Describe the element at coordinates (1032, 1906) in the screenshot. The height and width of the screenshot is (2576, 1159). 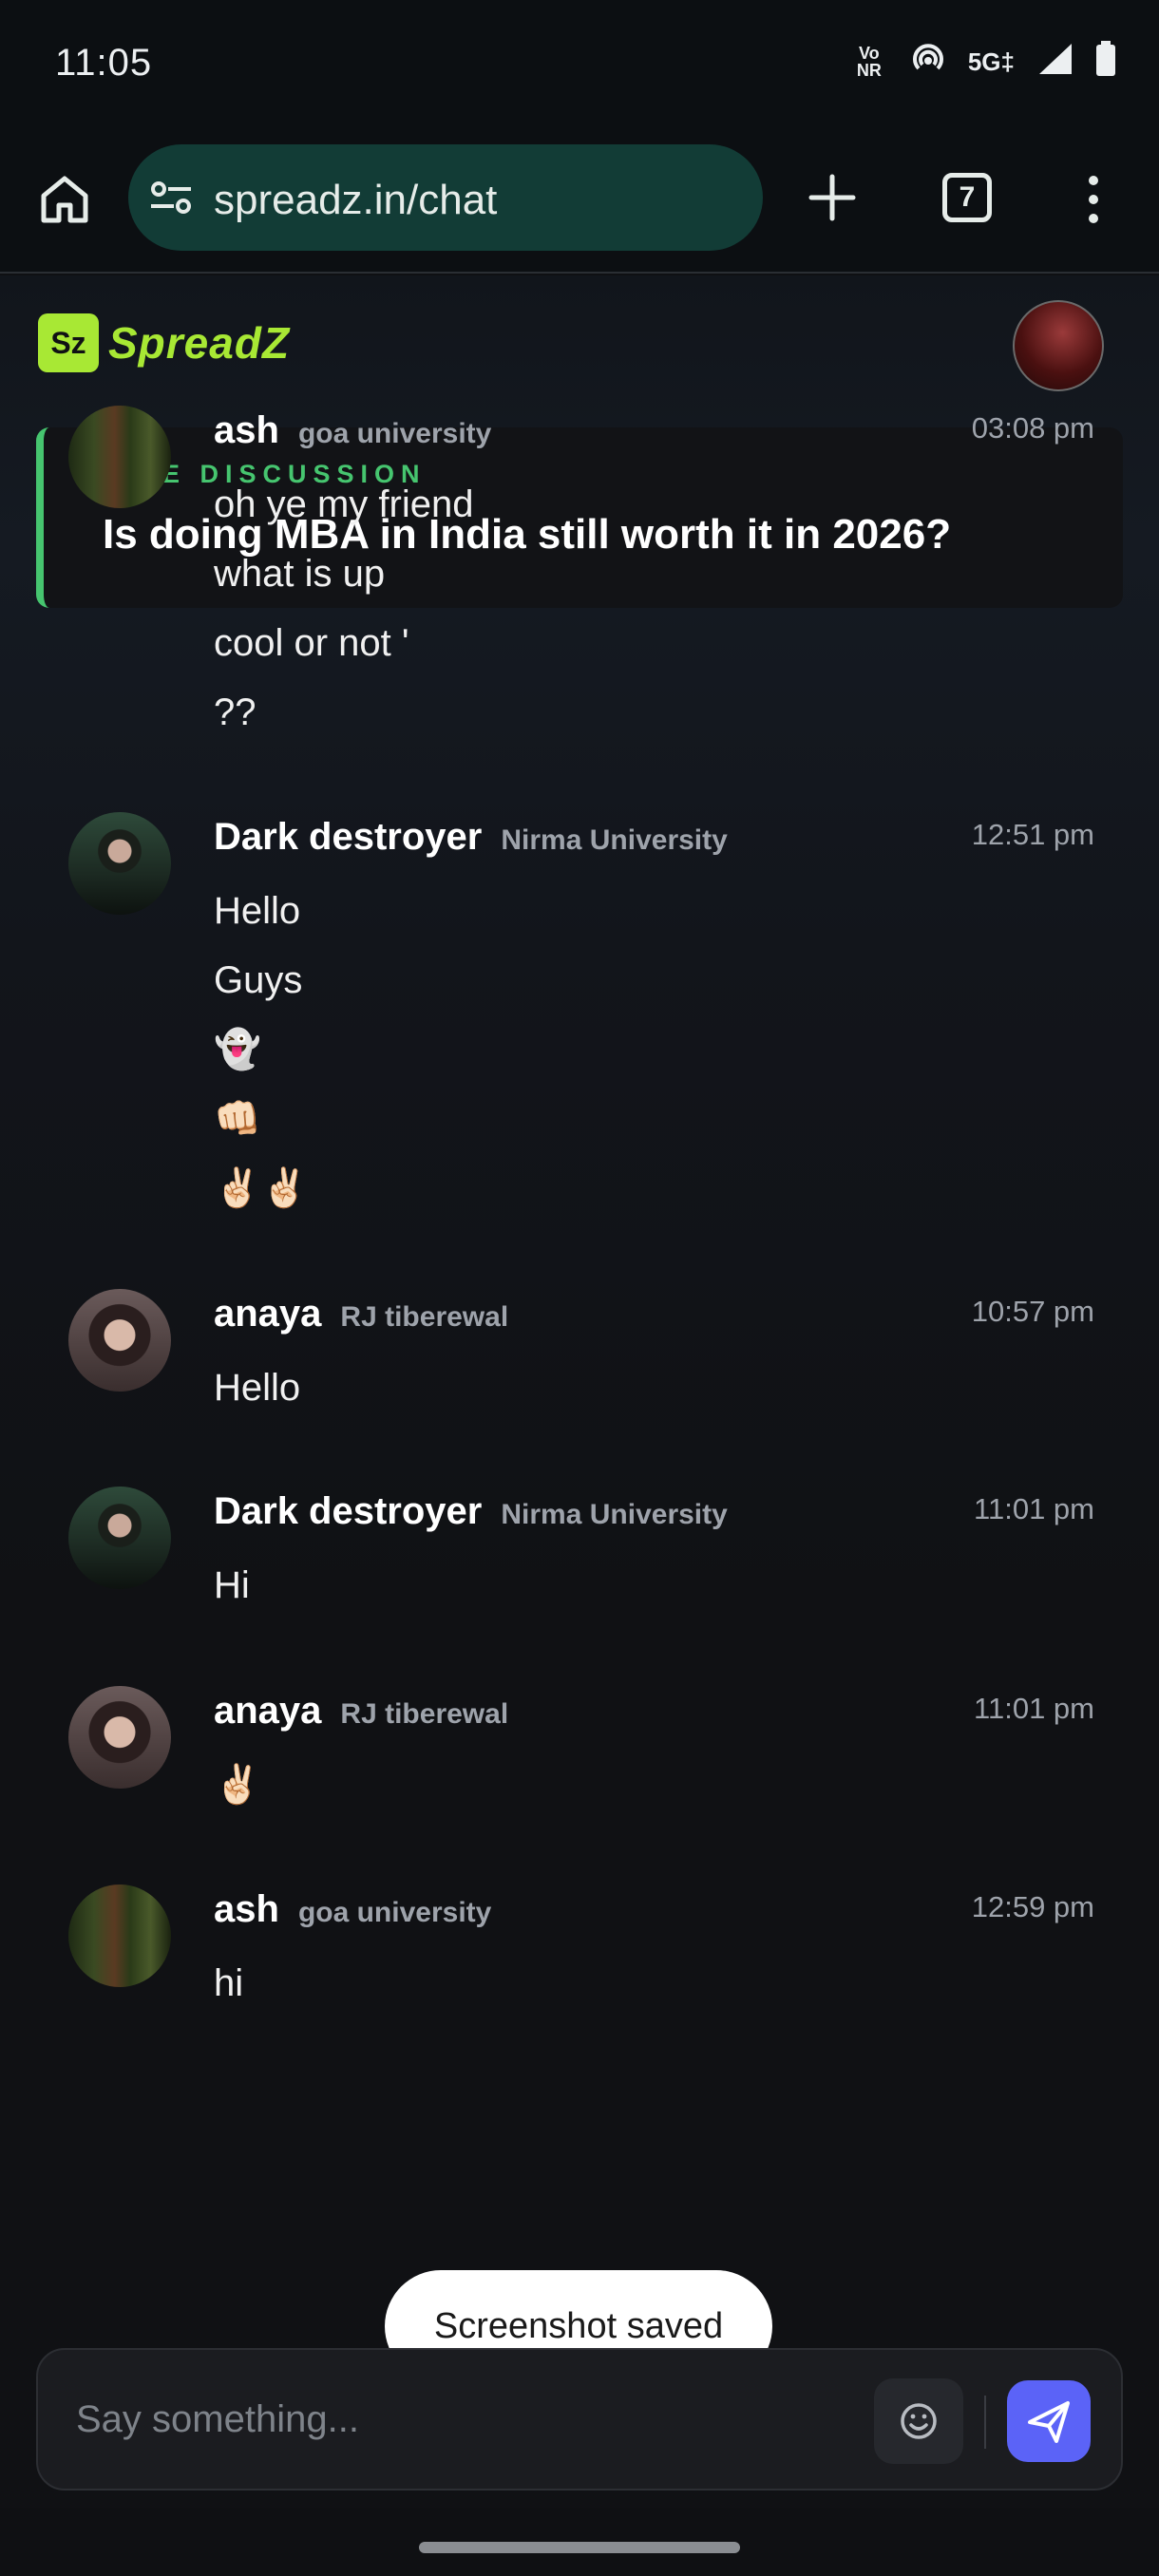
I see `message-time: 12:59 pm` at that location.